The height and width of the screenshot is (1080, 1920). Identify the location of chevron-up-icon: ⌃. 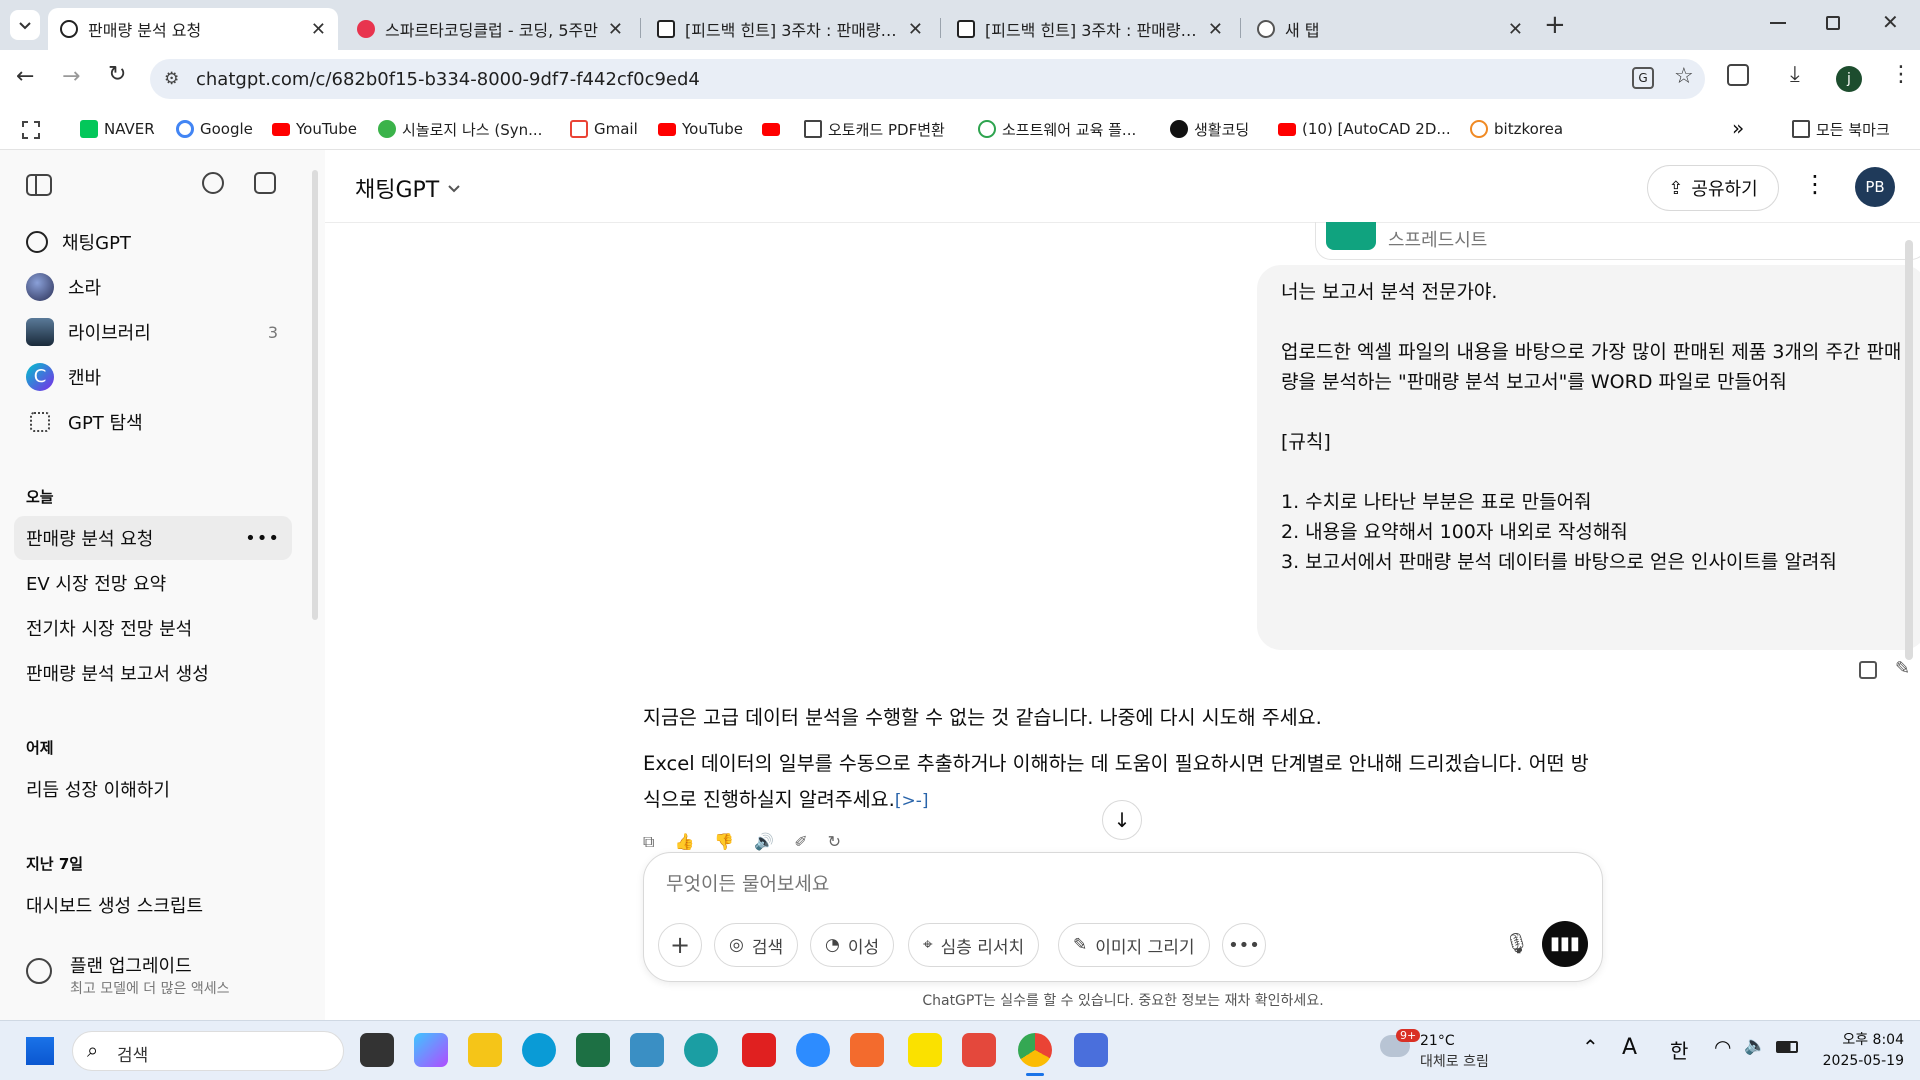
(1590, 1047).